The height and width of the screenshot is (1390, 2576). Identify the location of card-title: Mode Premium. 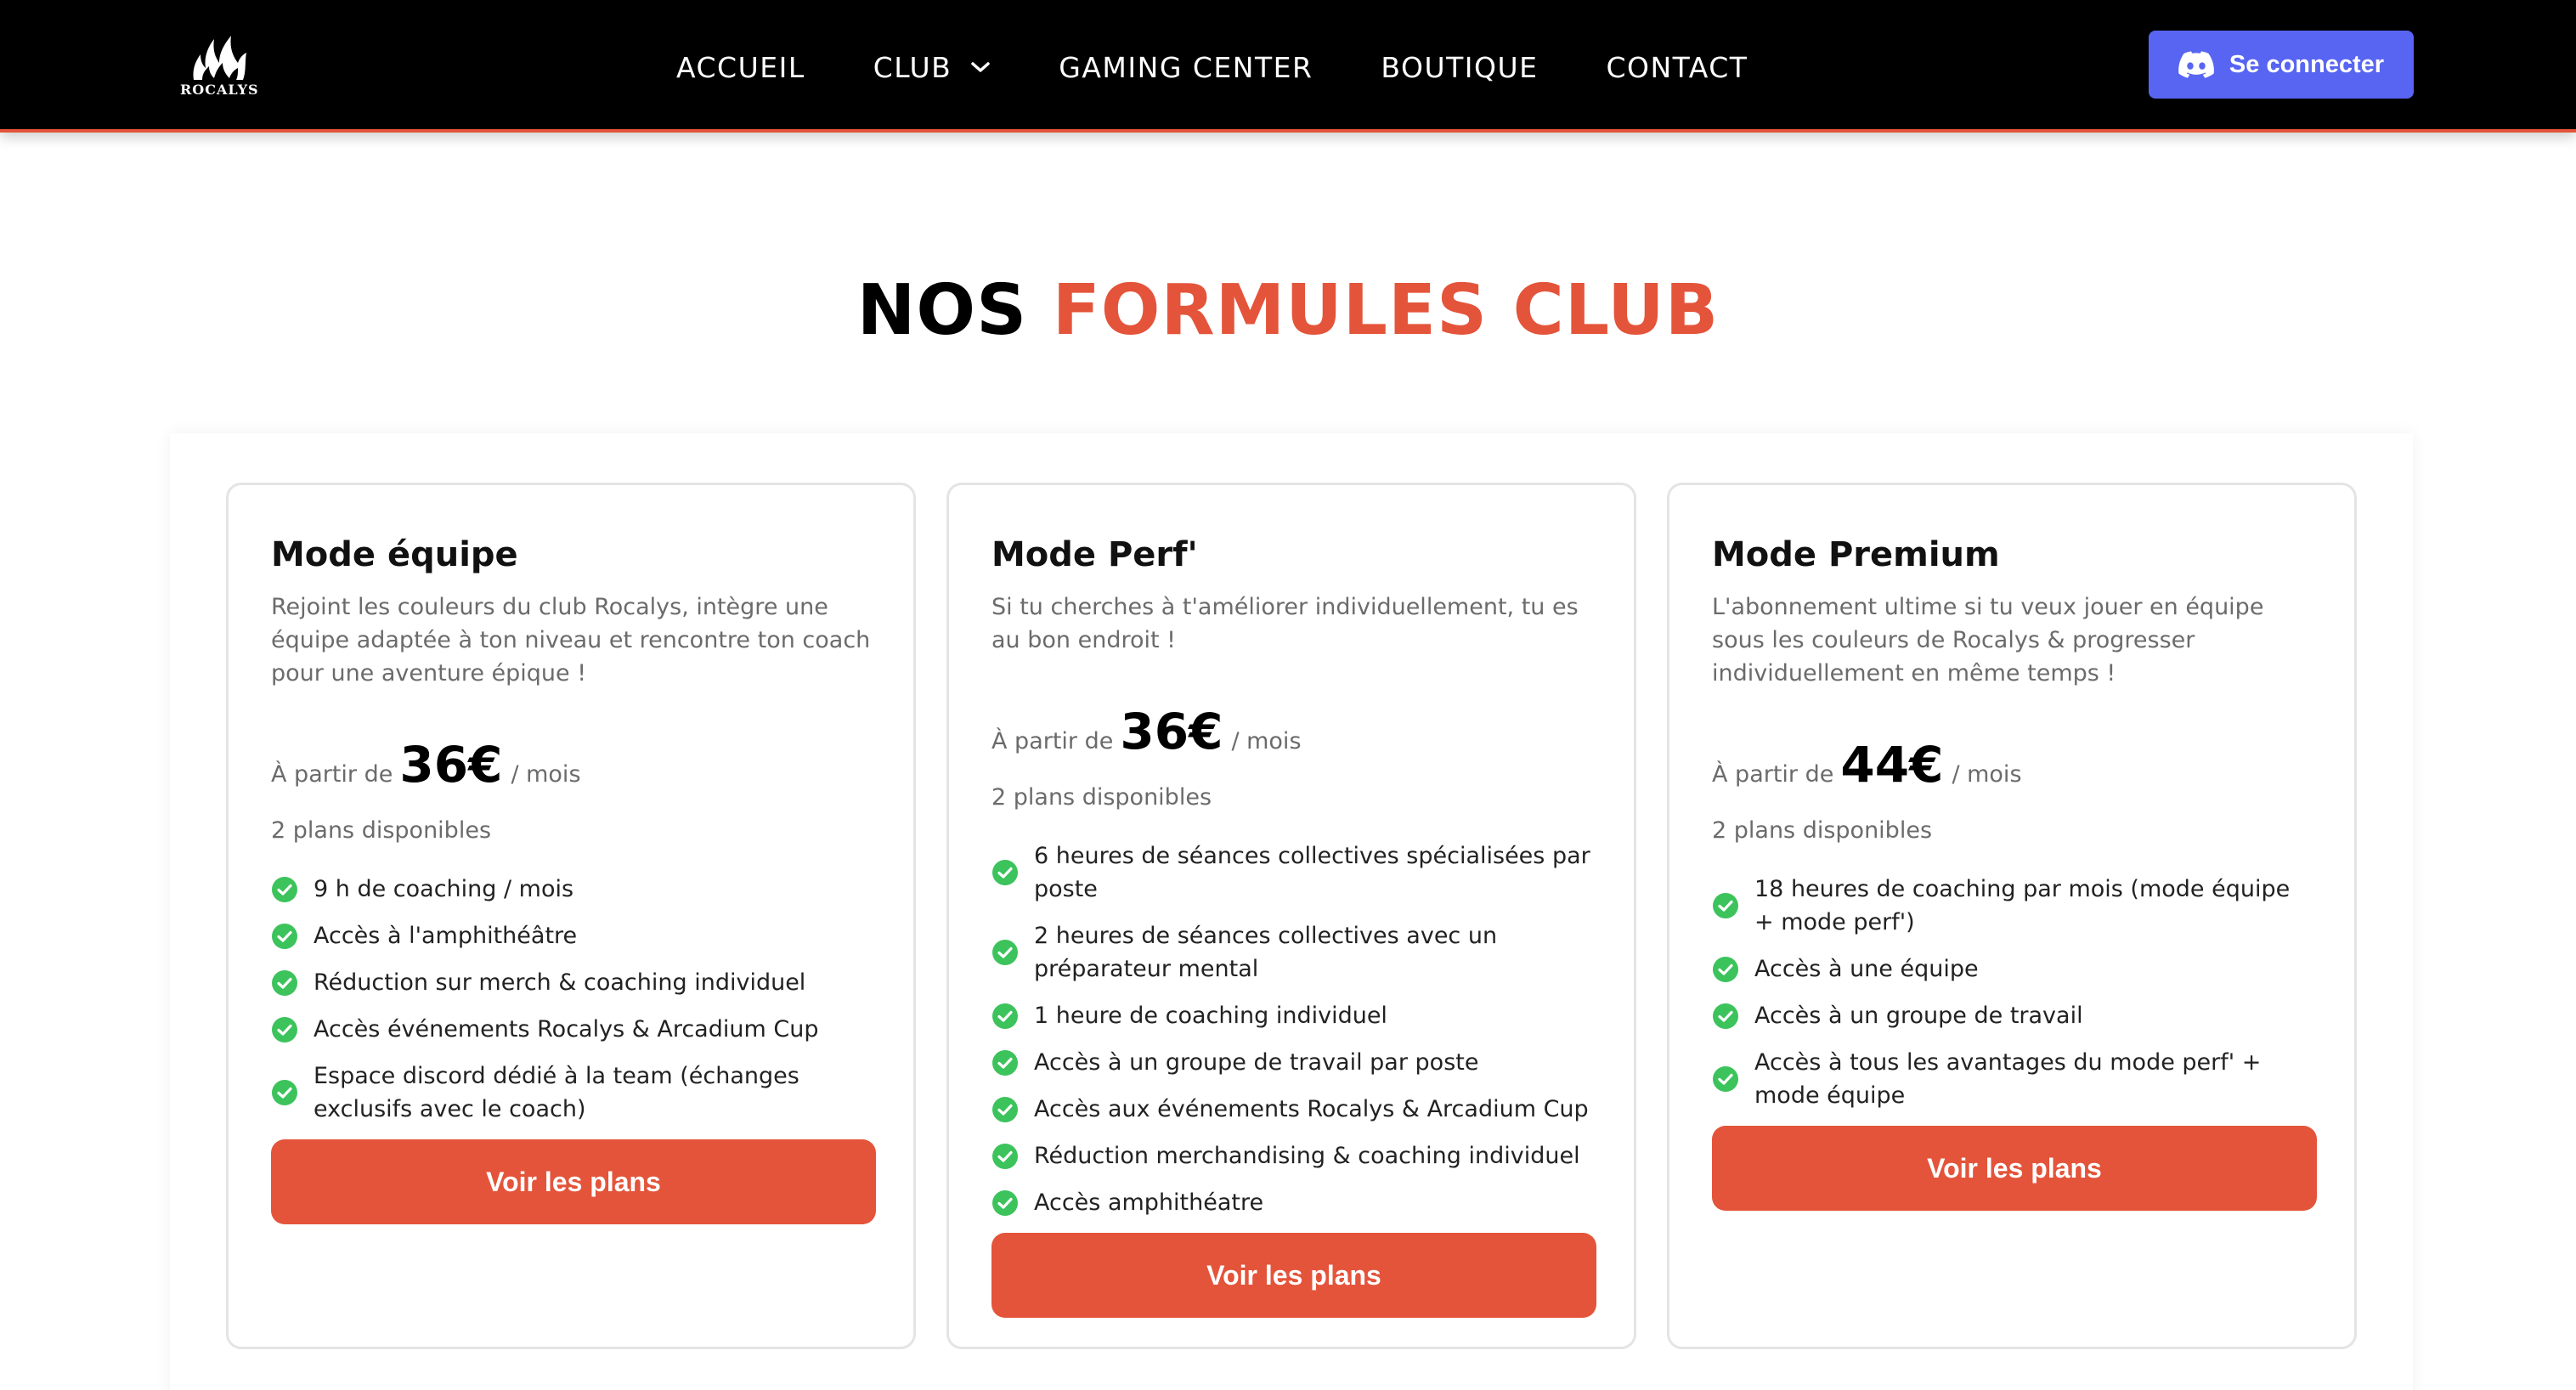
(1856, 554).